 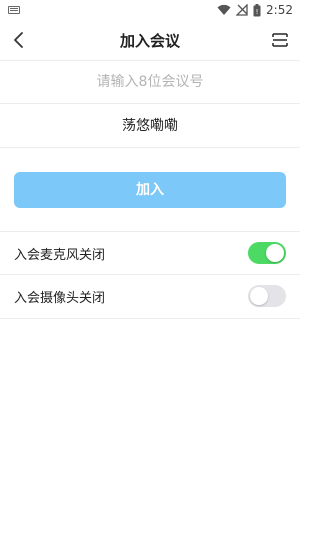 What do you see at coordinates (150, 297) in the screenshot?
I see `camera-setting-row: 入会摄像头关闭` at bounding box center [150, 297].